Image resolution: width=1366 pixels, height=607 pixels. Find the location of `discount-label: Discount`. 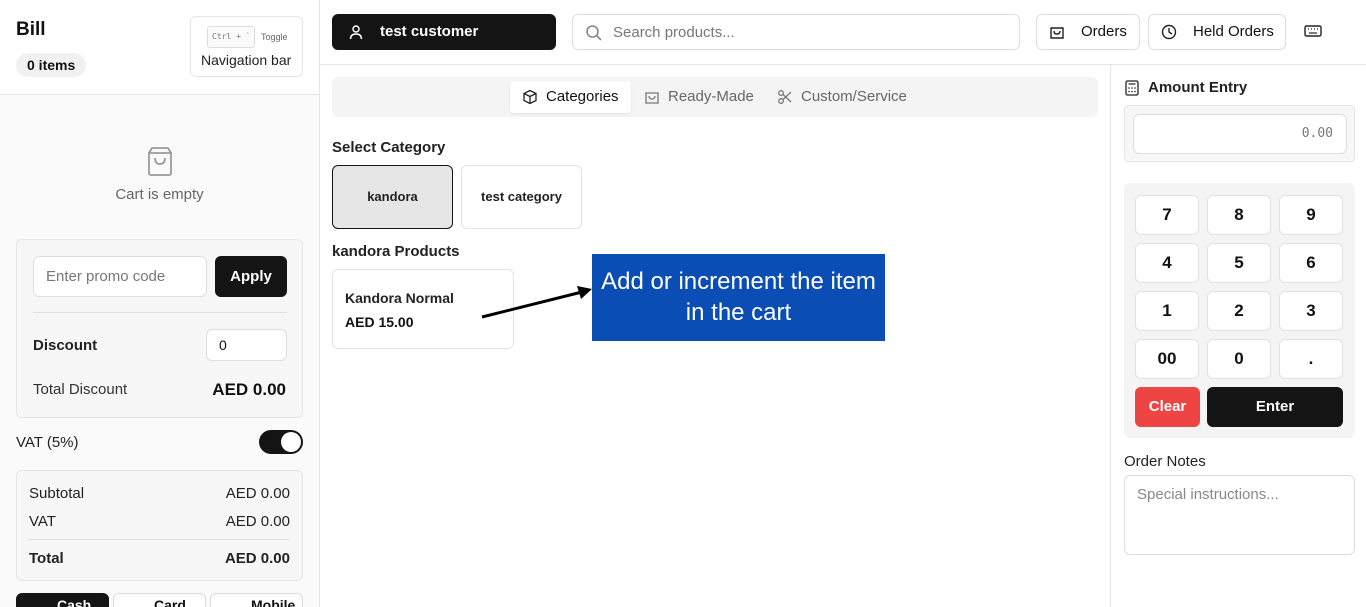

discount-label: Discount is located at coordinates (65, 345).